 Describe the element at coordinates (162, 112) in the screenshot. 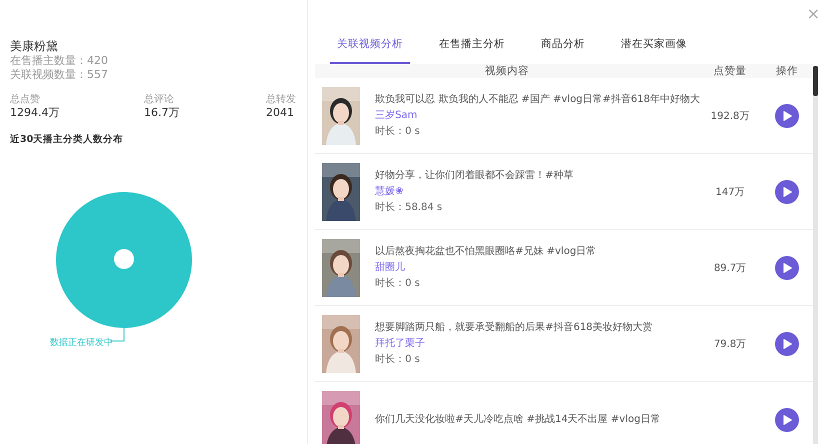

I see `stat-value: 16.7万` at that location.